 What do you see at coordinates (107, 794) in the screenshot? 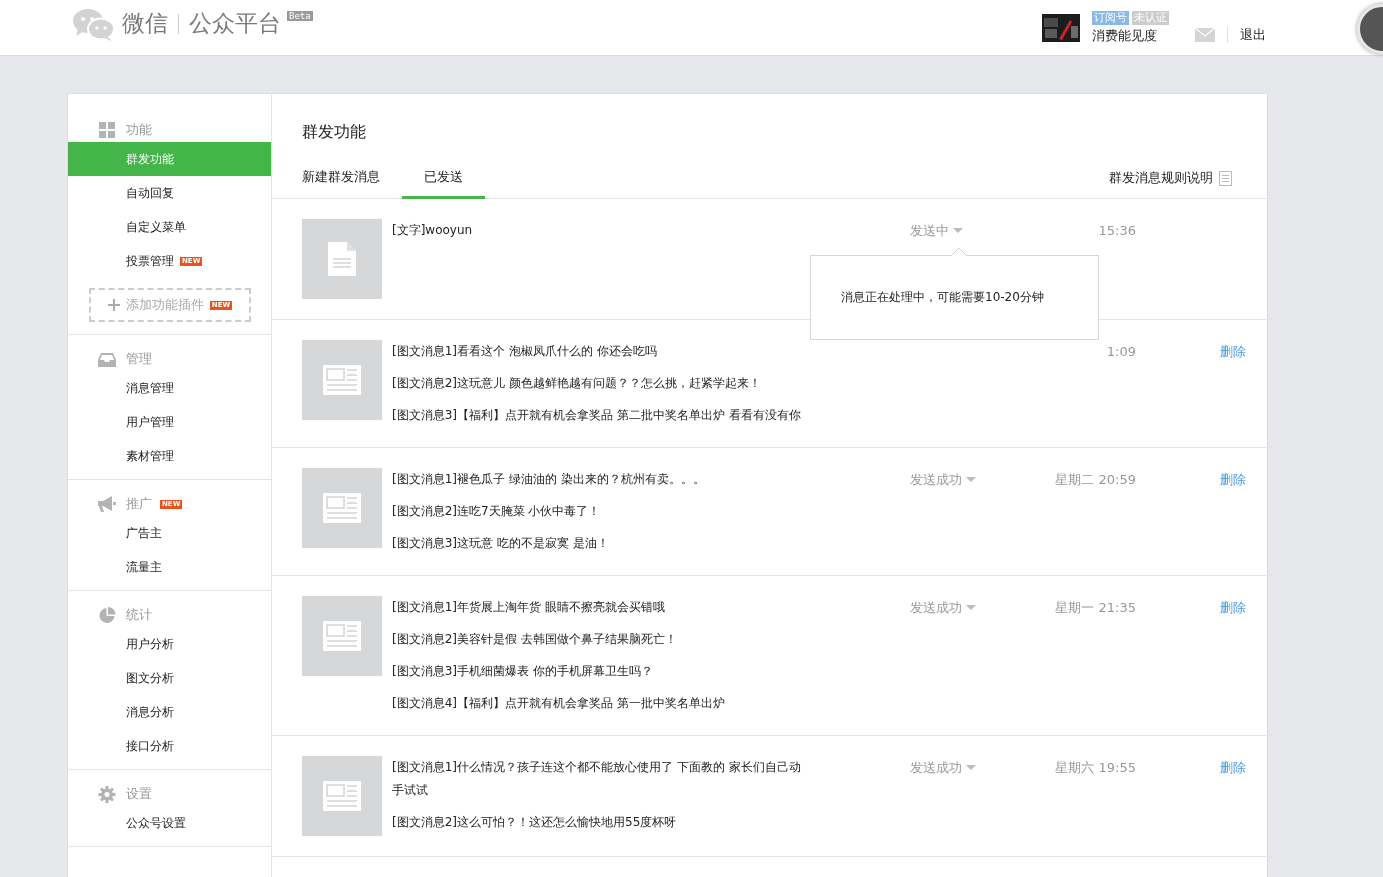
I see `settings-icon` at bounding box center [107, 794].